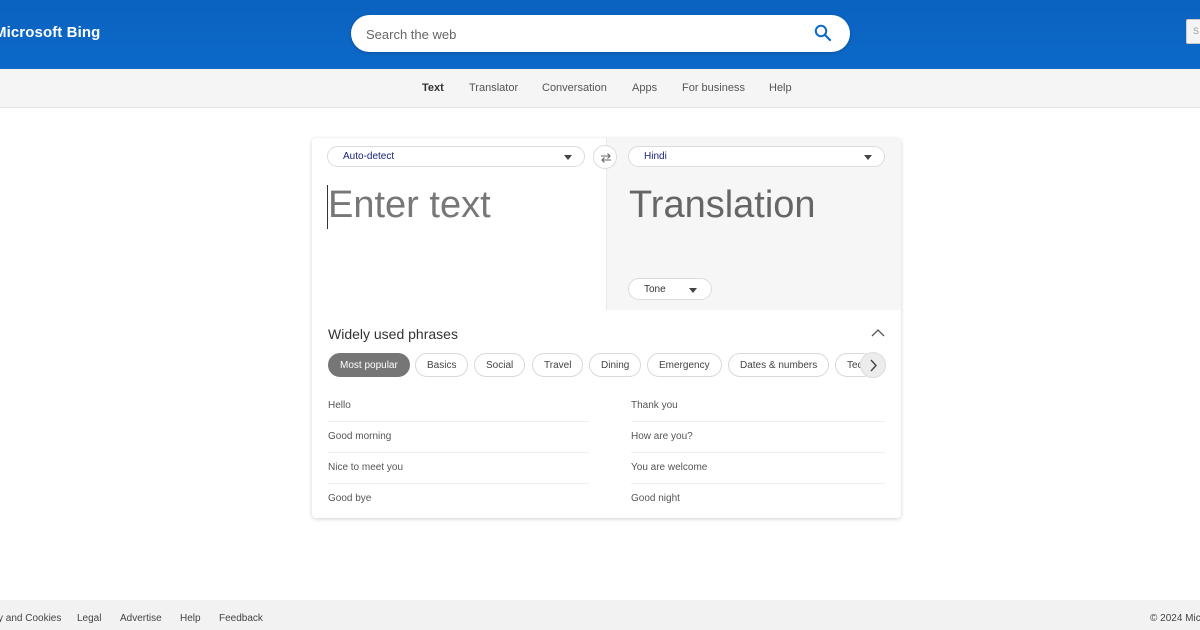  Describe the element at coordinates (456, 156) in the screenshot. I see `source-language-select: Auto-detect` at that location.